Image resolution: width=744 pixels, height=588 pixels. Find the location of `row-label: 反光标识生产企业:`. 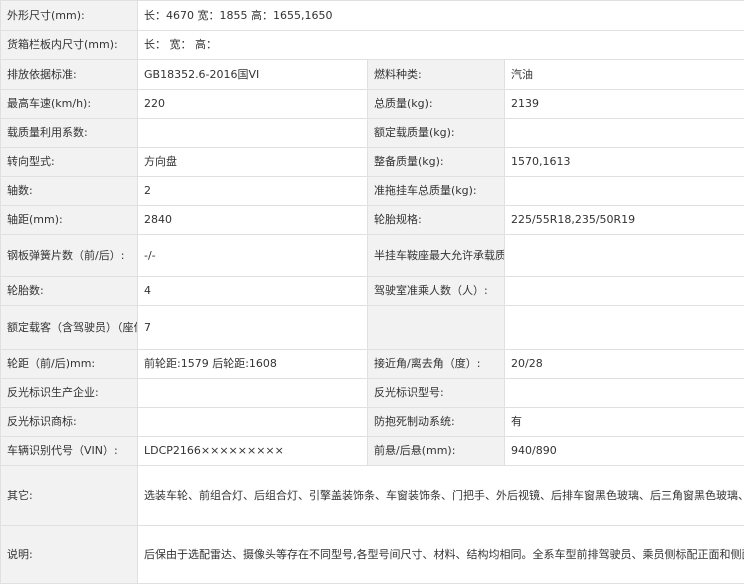

row-label: 反光标识生产企业: is located at coordinates (69, 393).